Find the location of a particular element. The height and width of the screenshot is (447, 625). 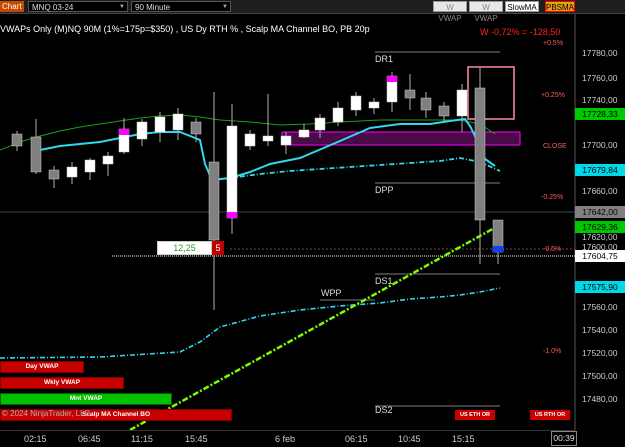

time-tick: 06:15 is located at coordinates (356, 439).